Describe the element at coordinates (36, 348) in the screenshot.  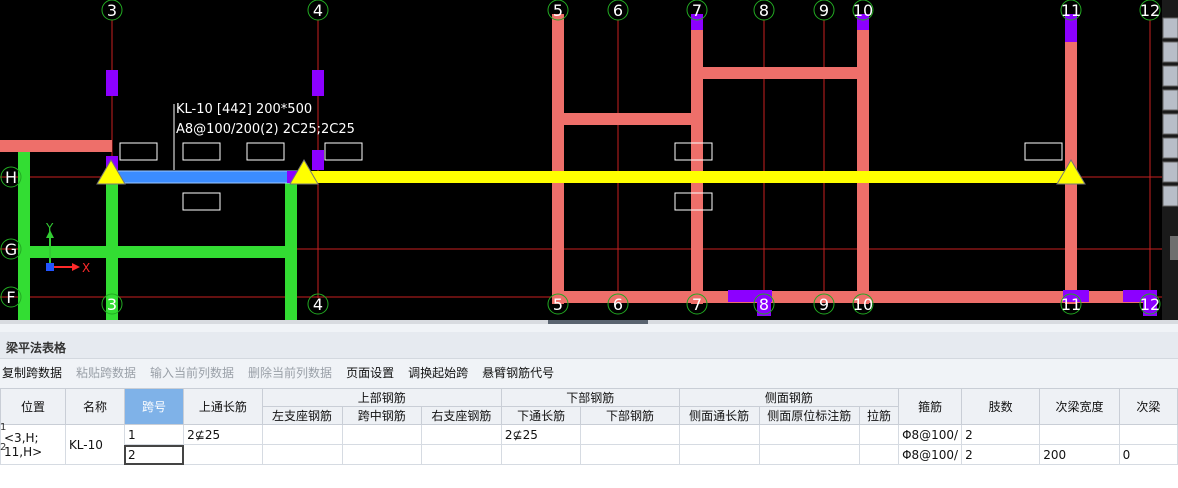
I see `panel-title: 梁平法表格` at that location.